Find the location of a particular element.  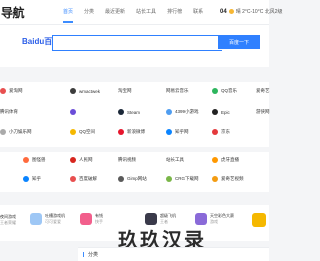

nav-tools: 站长工具 is located at coordinates (146, 11).